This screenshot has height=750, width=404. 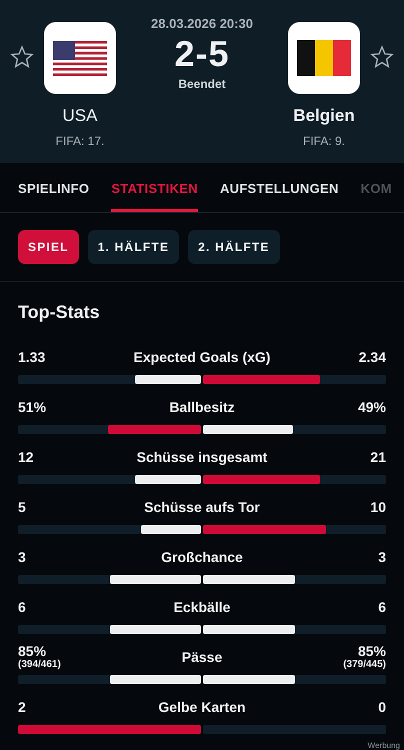 I want to click on stat-value: 1.33, so click(x=32, y=357).